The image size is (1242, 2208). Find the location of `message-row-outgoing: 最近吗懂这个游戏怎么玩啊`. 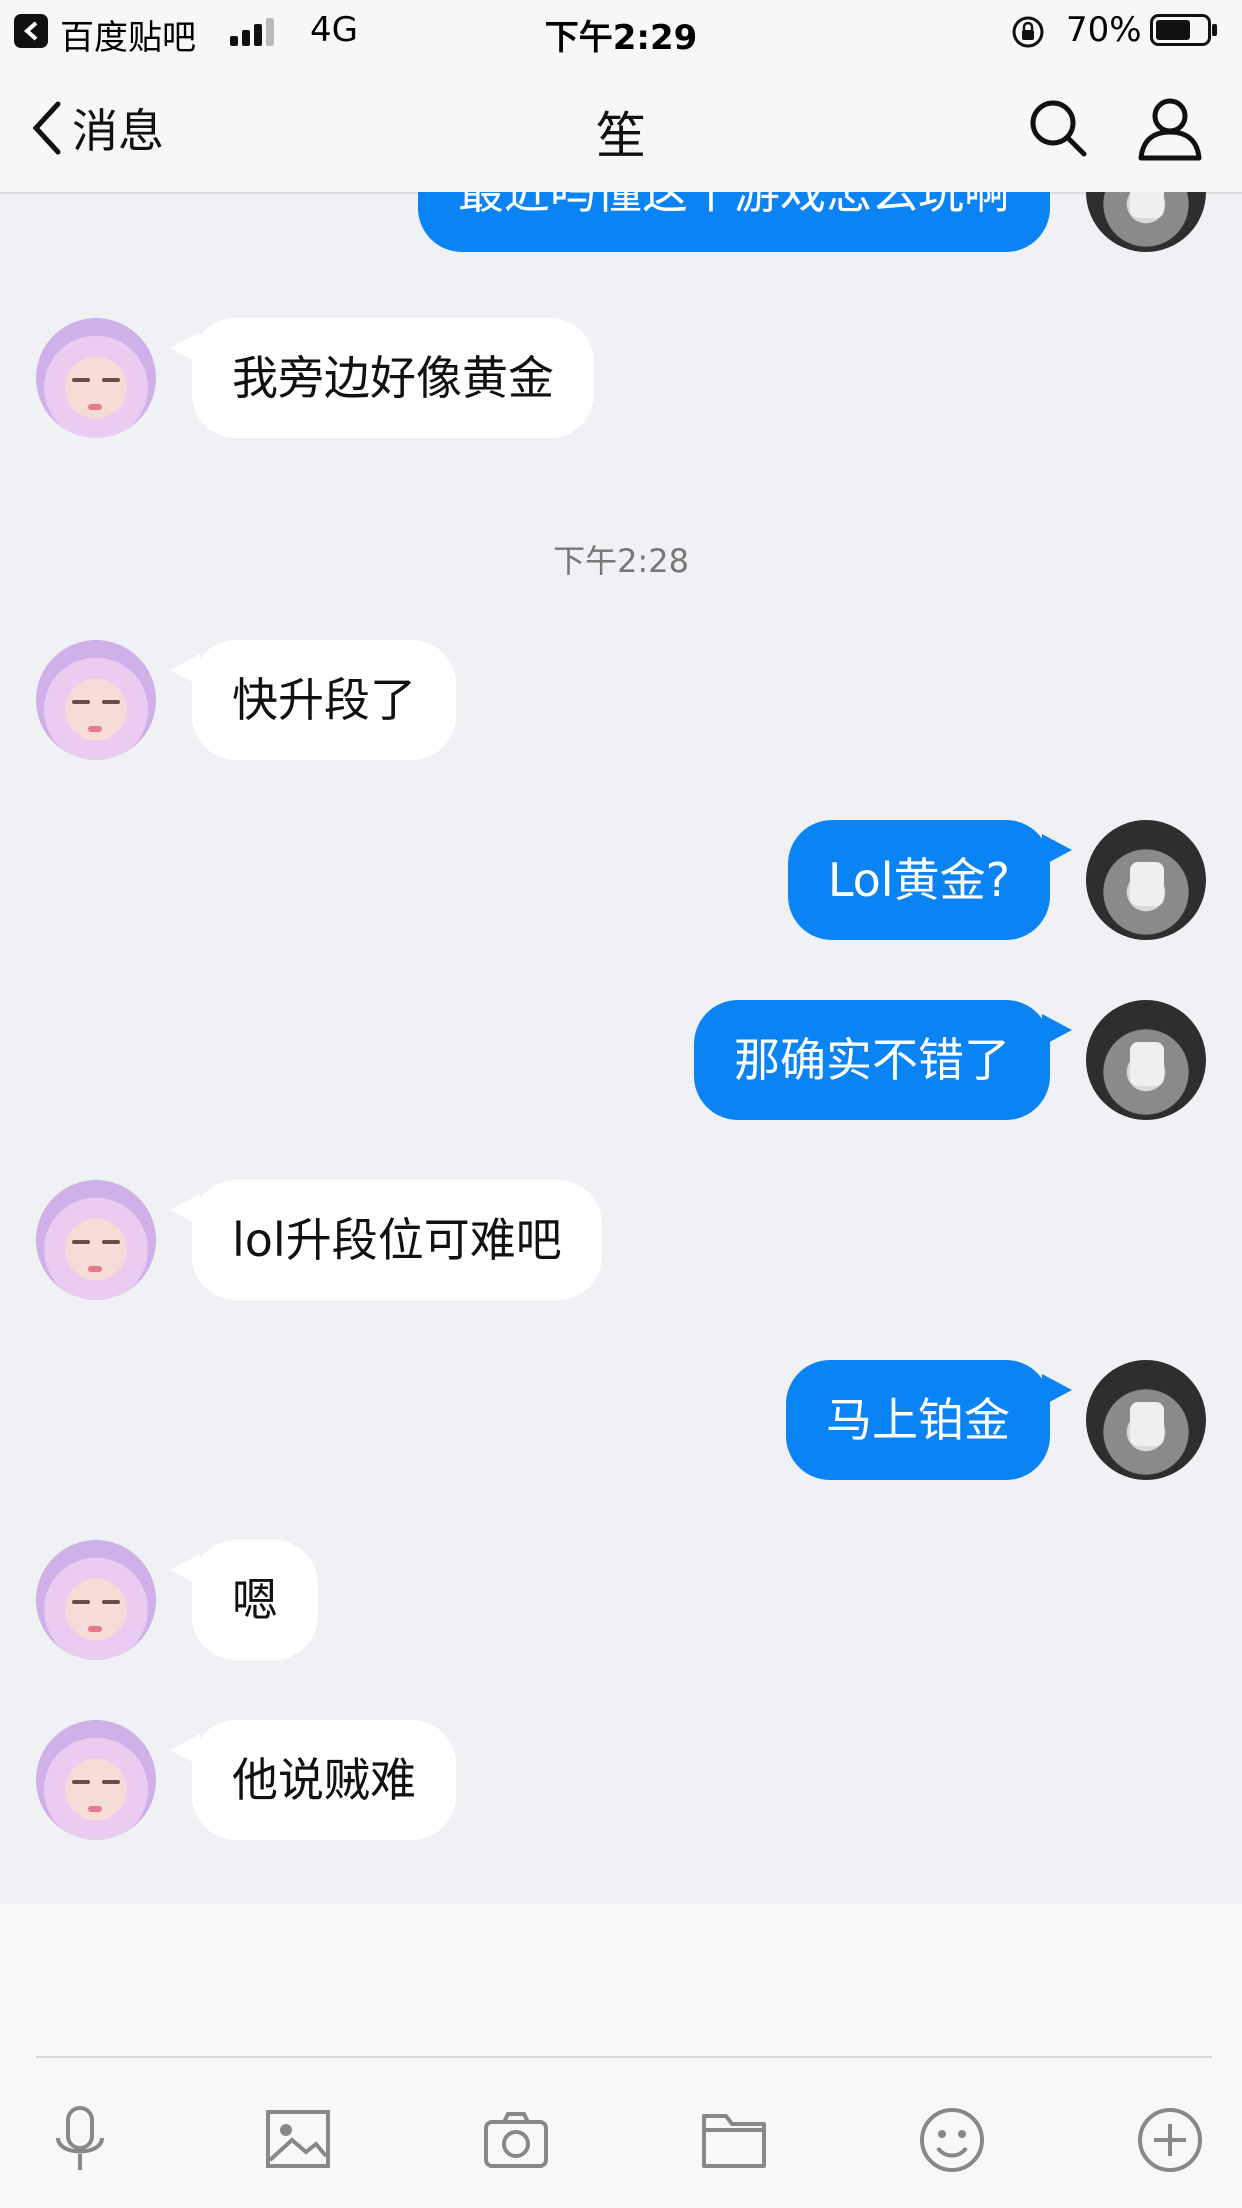

message-row-outgoing: 最近吗懂这个游戏怎么玩啊 is located at coordinates (621, 222).